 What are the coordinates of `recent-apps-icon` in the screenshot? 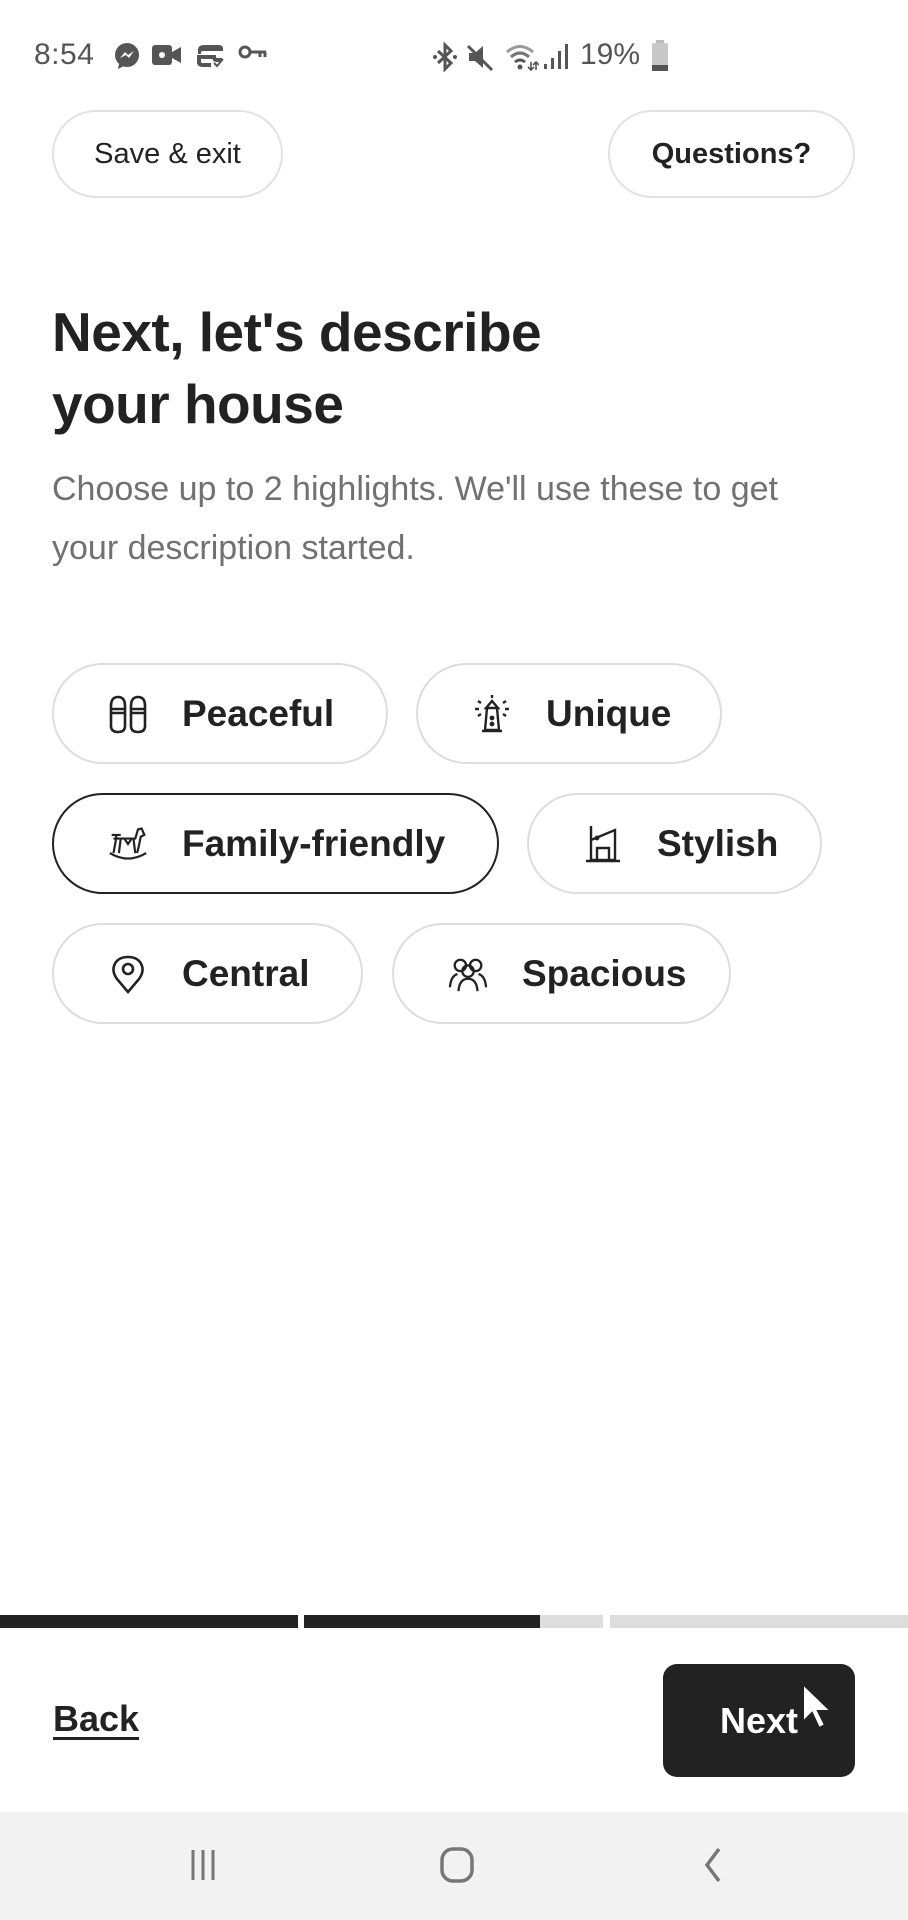 It's located at (203, 1867).